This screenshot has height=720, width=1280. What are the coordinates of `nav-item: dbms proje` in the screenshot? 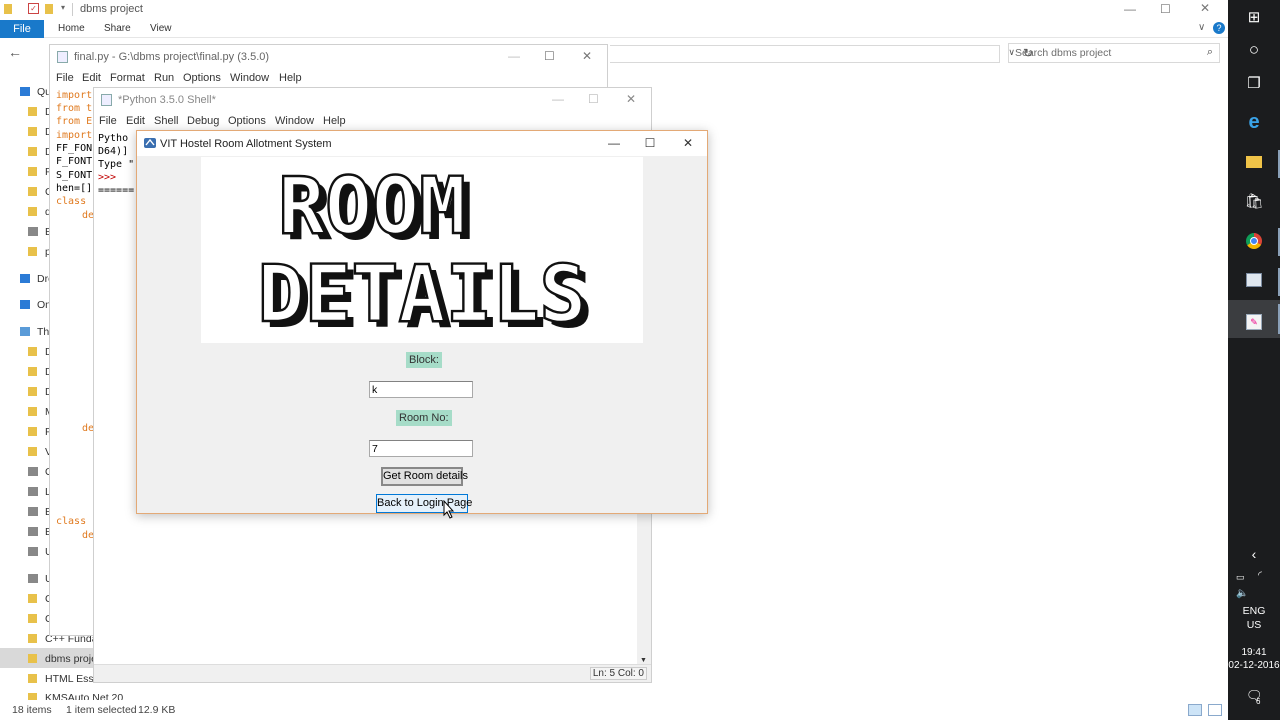 It's located at (62, 659).